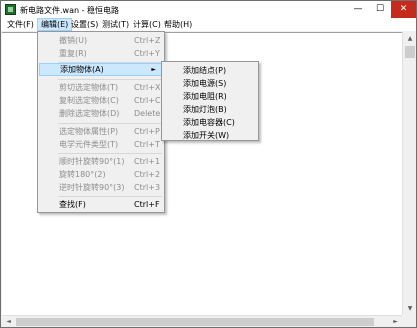 The height and width of the screenshot is (328, 417). I want to click on menu-item-cut: 剪切选定物体(T) Ctrl+X, so click(101, 87).